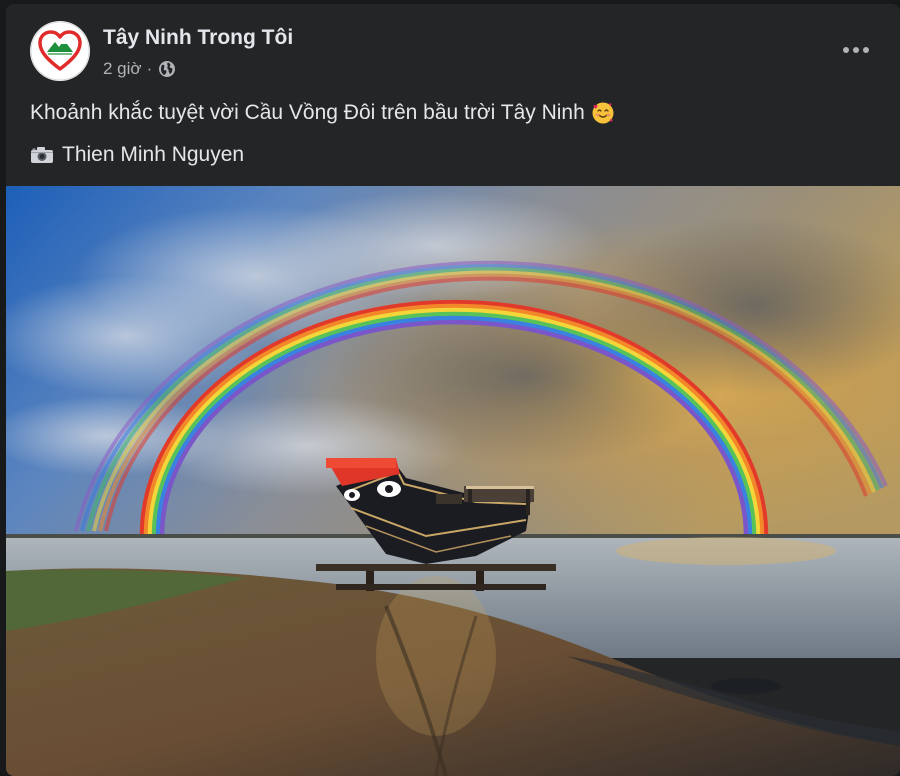  What do you see at coordinates (453, 44) in the screenshot?
I see `post-header: Tây Ninh Trong Tôi 2 giờ ·` at bounding box center [453, 44].